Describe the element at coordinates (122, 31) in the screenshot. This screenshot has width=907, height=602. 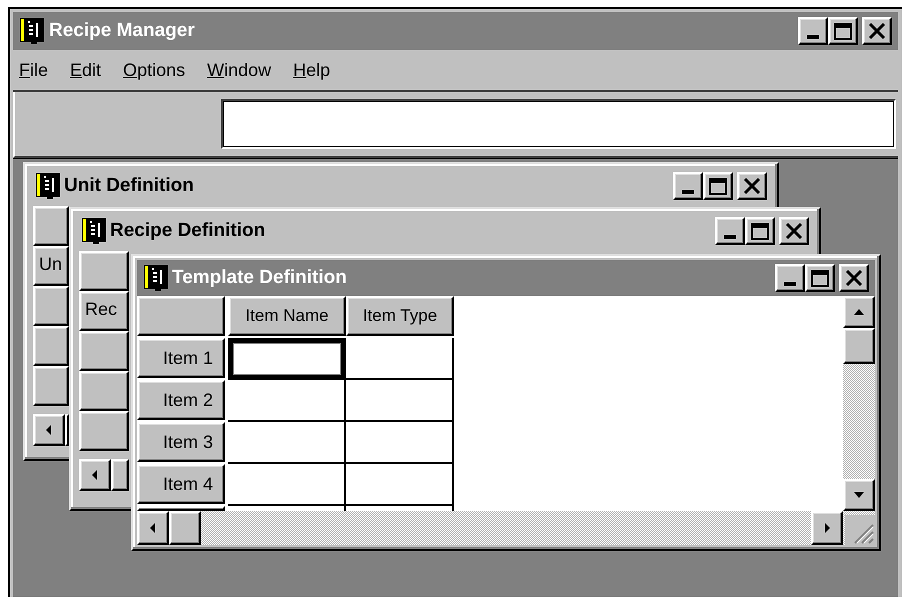
I see `window-title: Recipe Manager` at that location.